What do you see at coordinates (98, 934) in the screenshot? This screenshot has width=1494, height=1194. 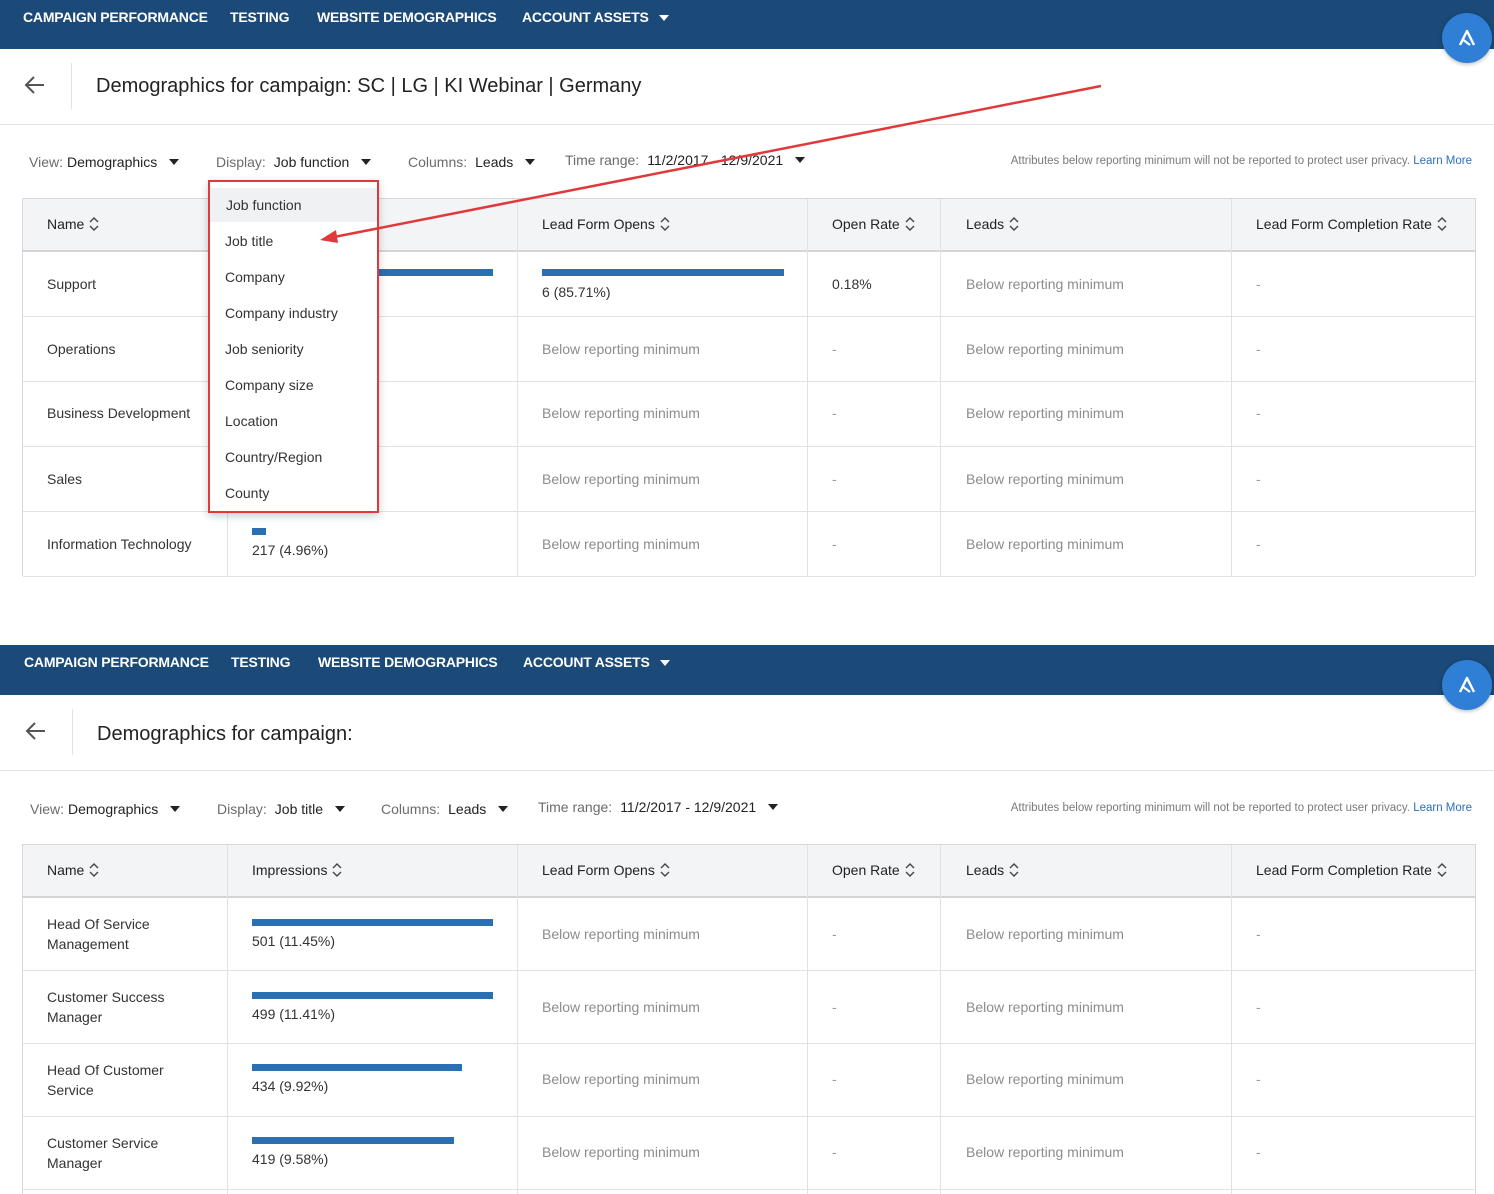 I see `row-name: Head Of Service Management` at bounding box center [98, 934].